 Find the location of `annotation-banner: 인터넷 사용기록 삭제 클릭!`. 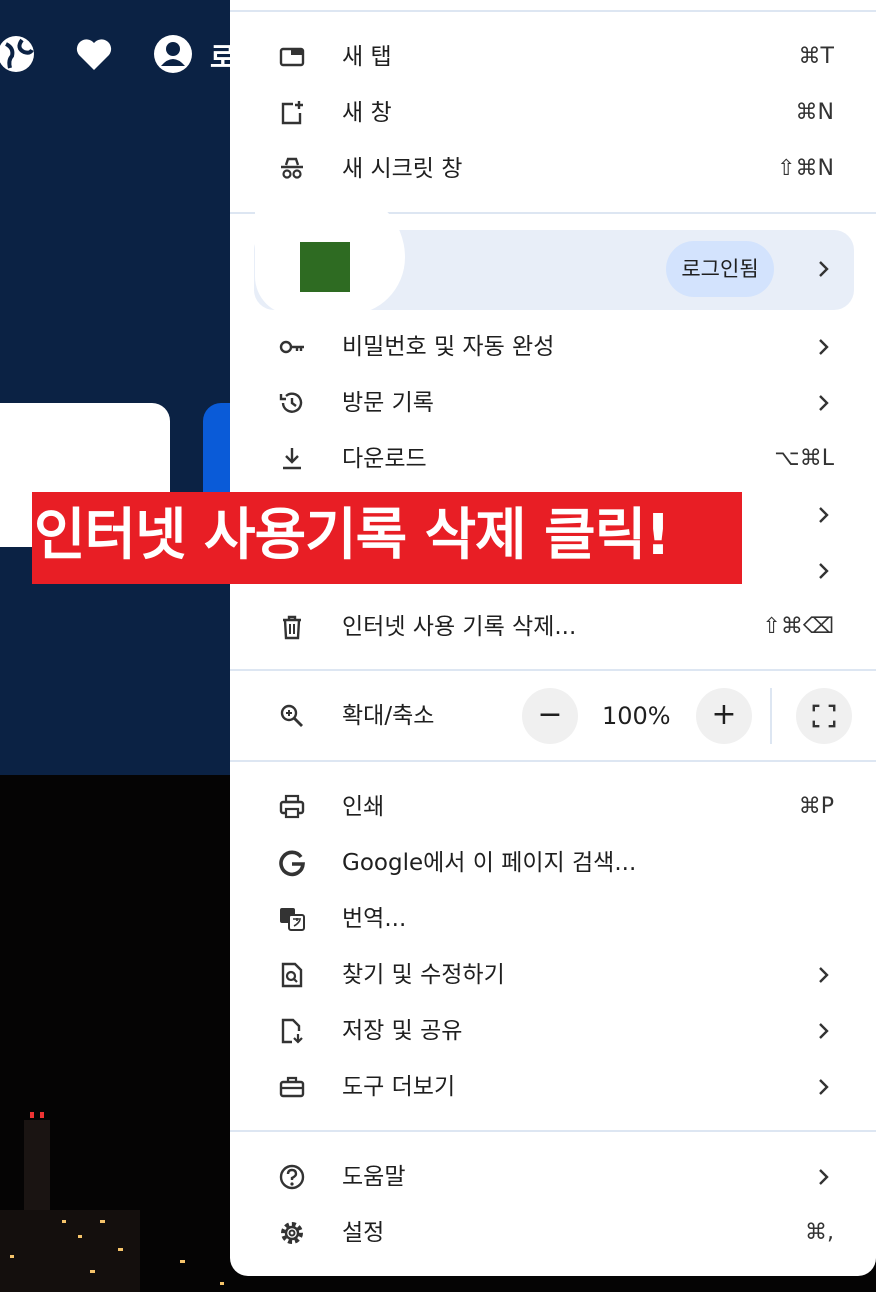

annotation-banner: 인터넷 사용기록 삭제 클릭! is located at coordinates (387, 538).